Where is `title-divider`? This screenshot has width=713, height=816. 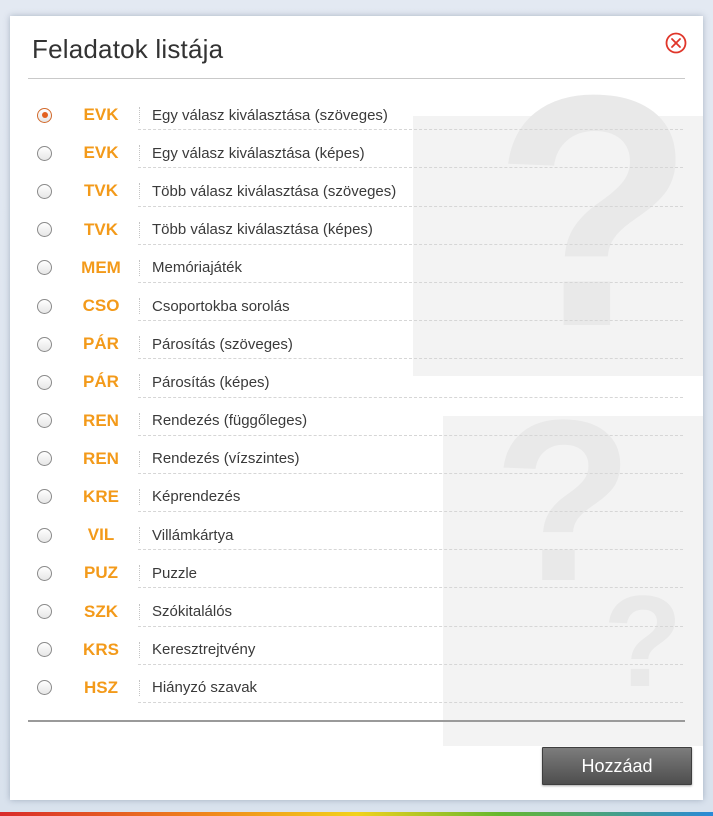
title-divider is located at coordinates (356, 78).